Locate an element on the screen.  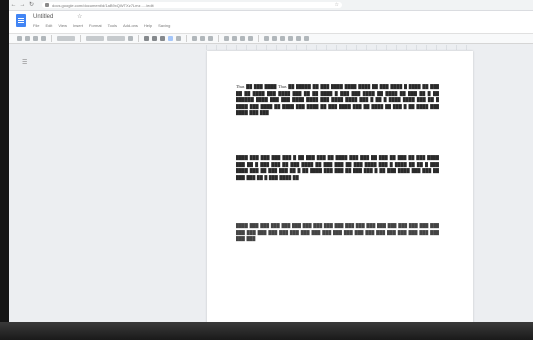
font-size-select is located at coordinates (130, 38).